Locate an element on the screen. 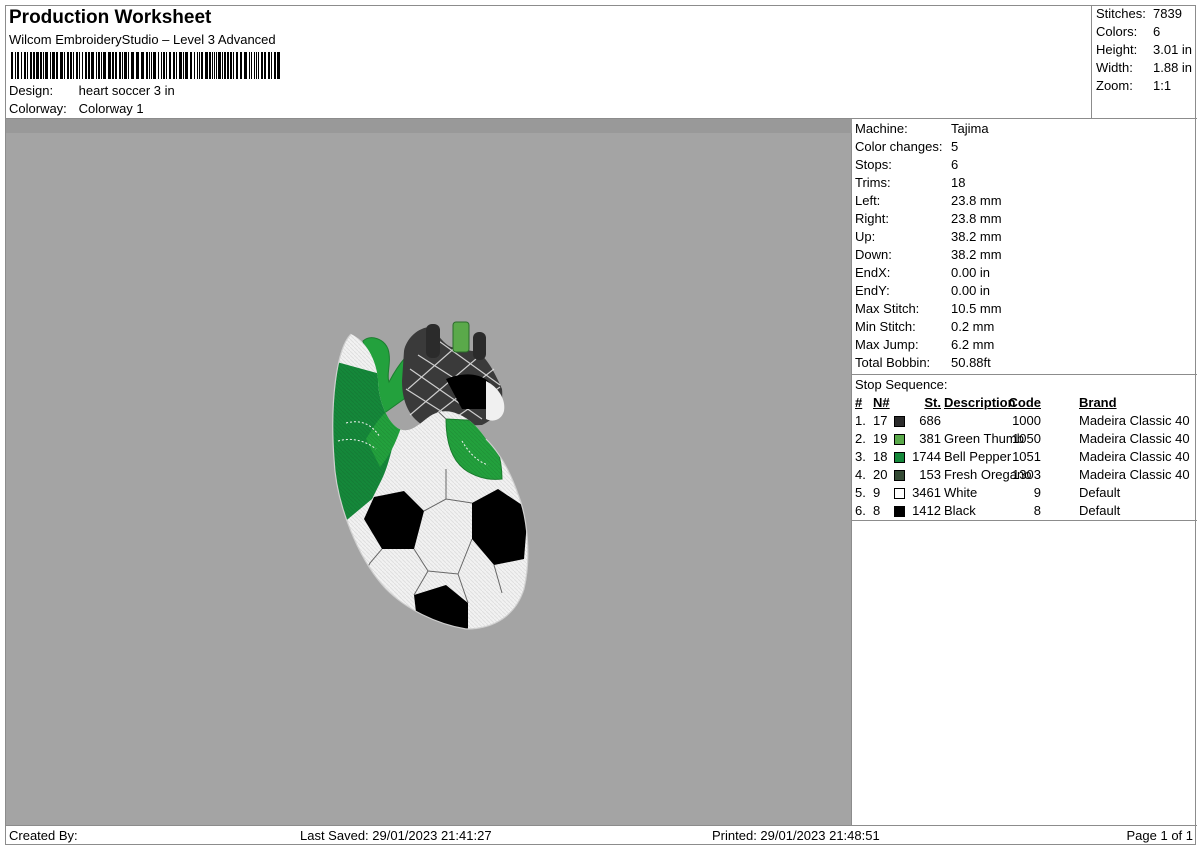 The height and width of the screenshot is (848, 1200). stat-label: Zoom: is located at coordinates (1114, 85).